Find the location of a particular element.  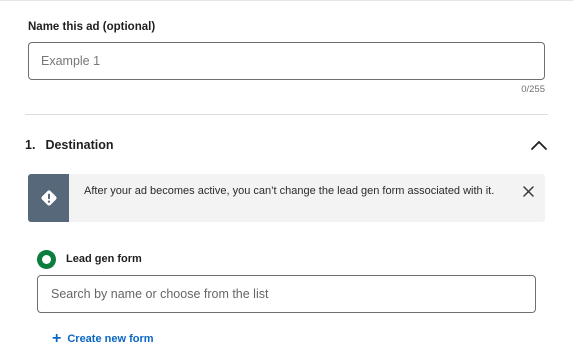

lead-gen-form-option: Lead gen form is located at coordinates (89, 259).